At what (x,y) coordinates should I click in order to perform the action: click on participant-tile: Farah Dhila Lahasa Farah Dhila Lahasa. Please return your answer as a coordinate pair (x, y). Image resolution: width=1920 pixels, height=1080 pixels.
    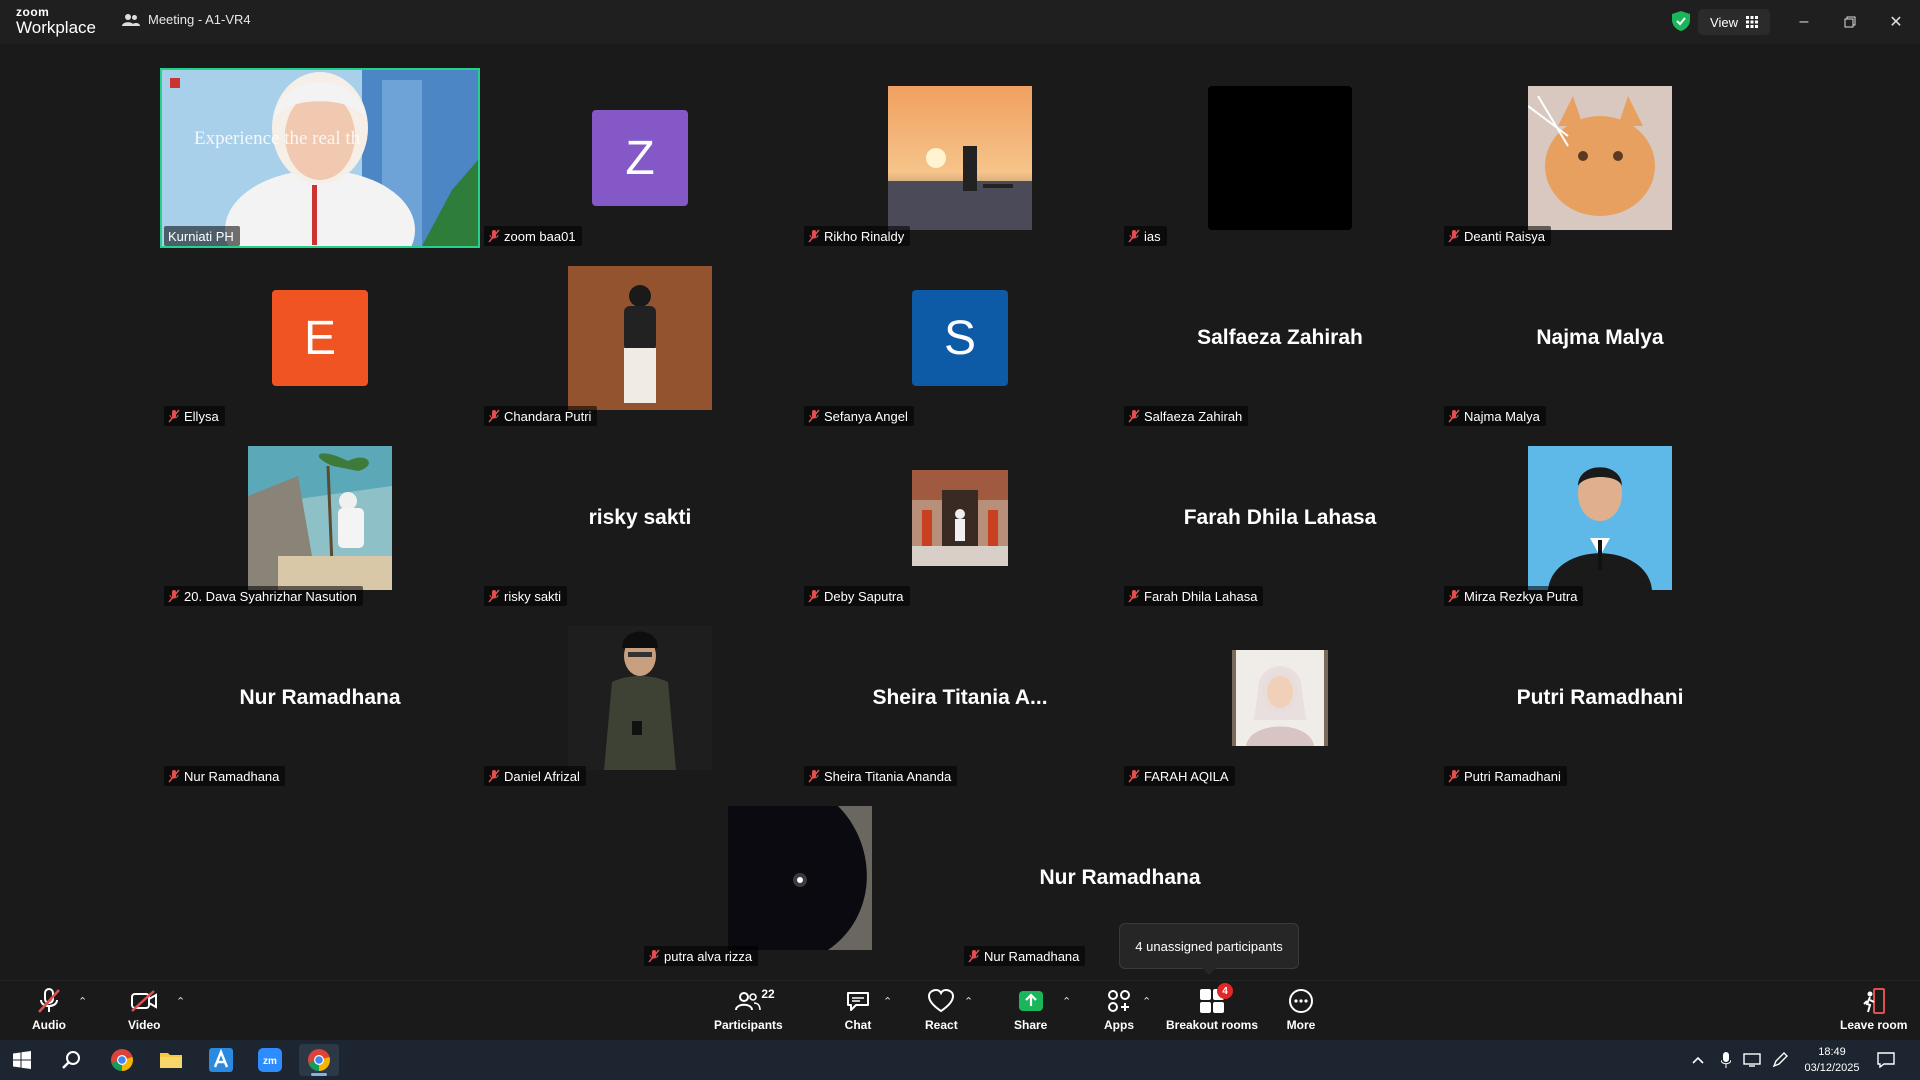
    Looking at the image, I should click on (1280, 518).